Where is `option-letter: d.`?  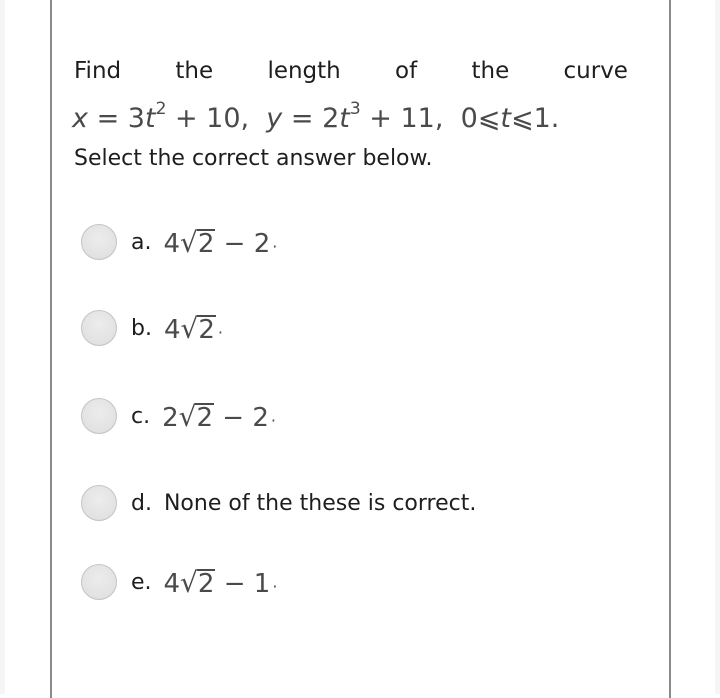
option-letter: d. is located at coordinates (141, 503).